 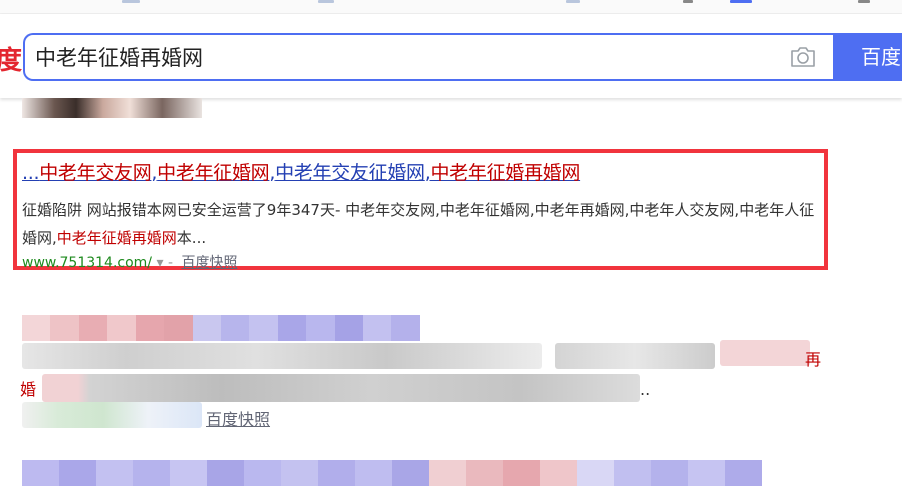 I want to click on chevron-down-icon: ▾ -, so click(x=164, y=263).